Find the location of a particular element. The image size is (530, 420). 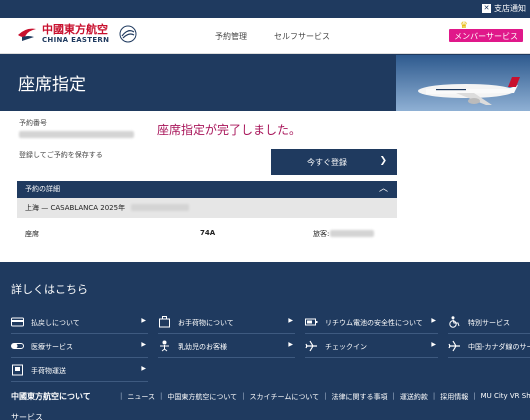

link-china-canada: 中国-カナダ線のサー is located at coordinates (489, 347).